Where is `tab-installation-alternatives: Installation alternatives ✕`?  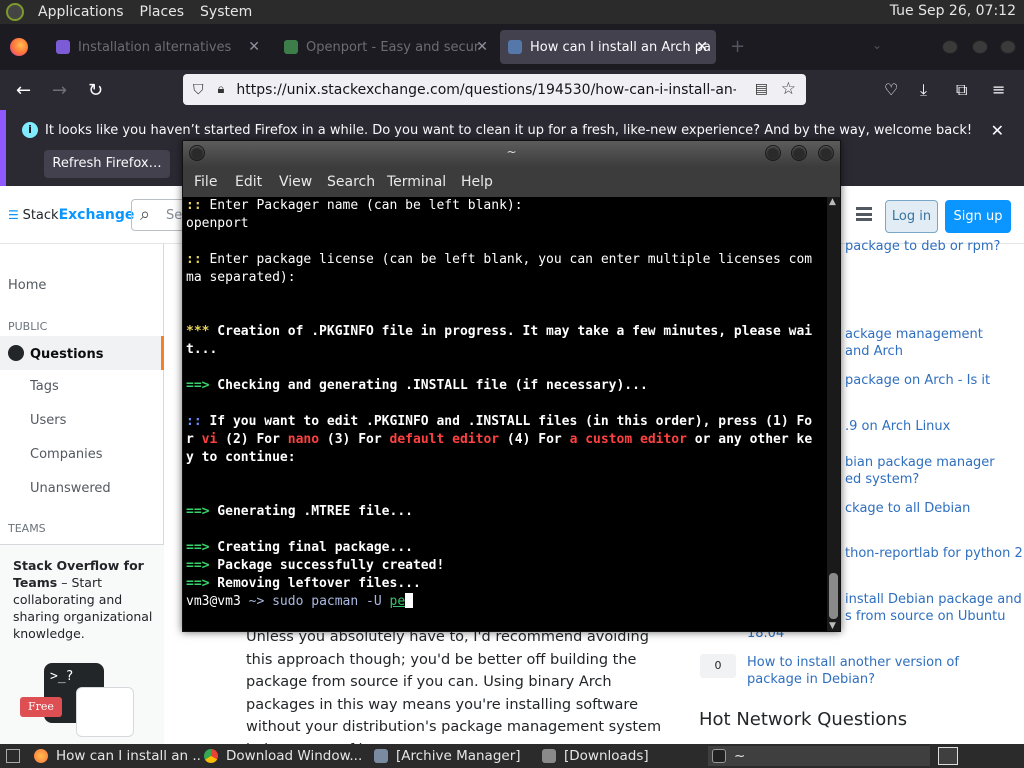
tab-installation-alternatives: Installation alternatives ✕ is located at coordinates (158, 47).